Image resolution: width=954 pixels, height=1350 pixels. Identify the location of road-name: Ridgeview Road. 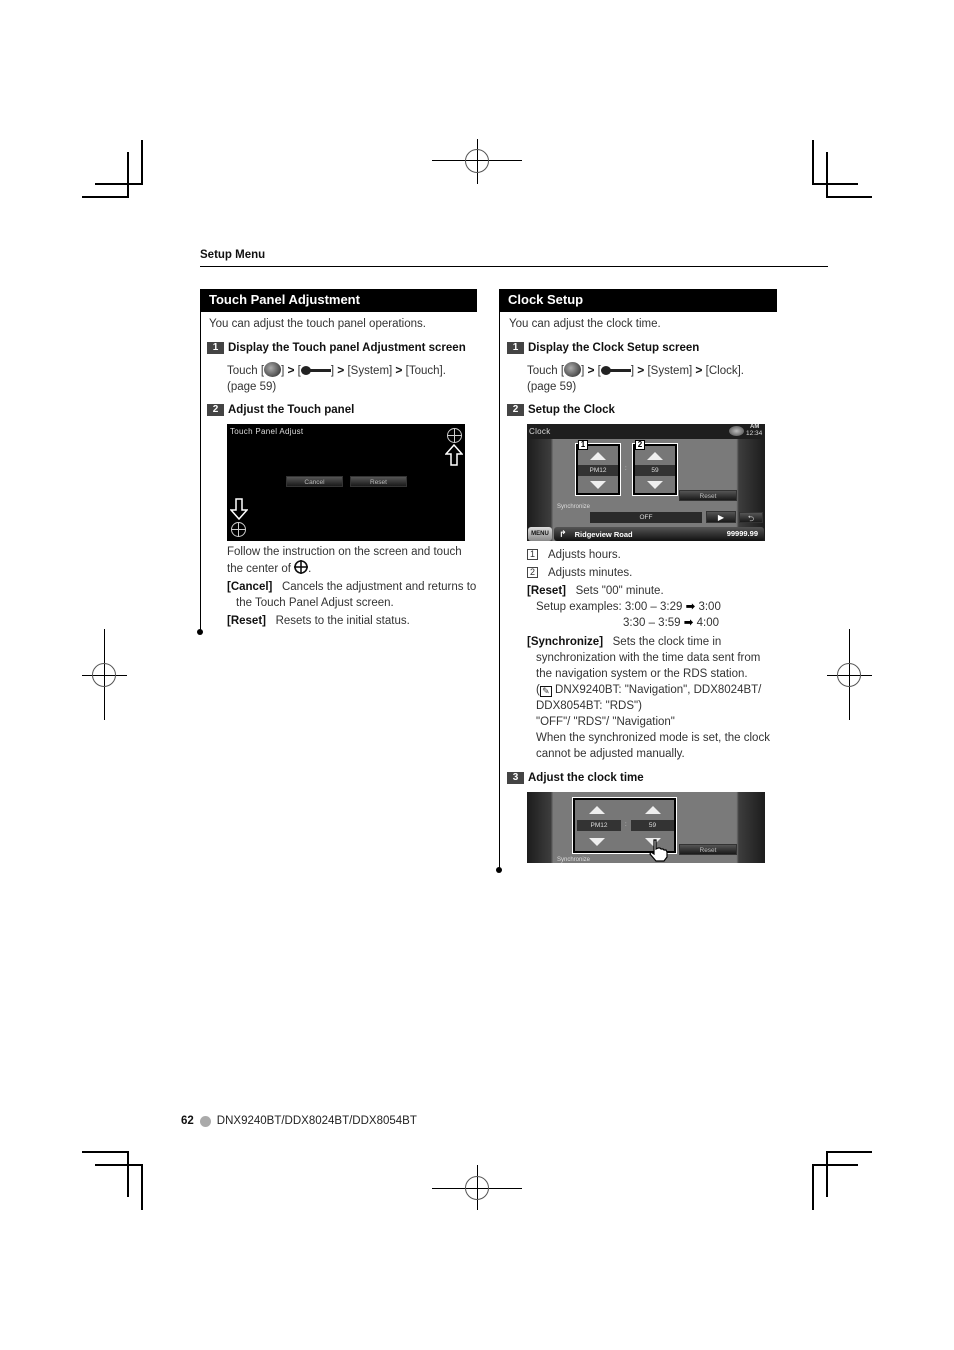
(603, 534).